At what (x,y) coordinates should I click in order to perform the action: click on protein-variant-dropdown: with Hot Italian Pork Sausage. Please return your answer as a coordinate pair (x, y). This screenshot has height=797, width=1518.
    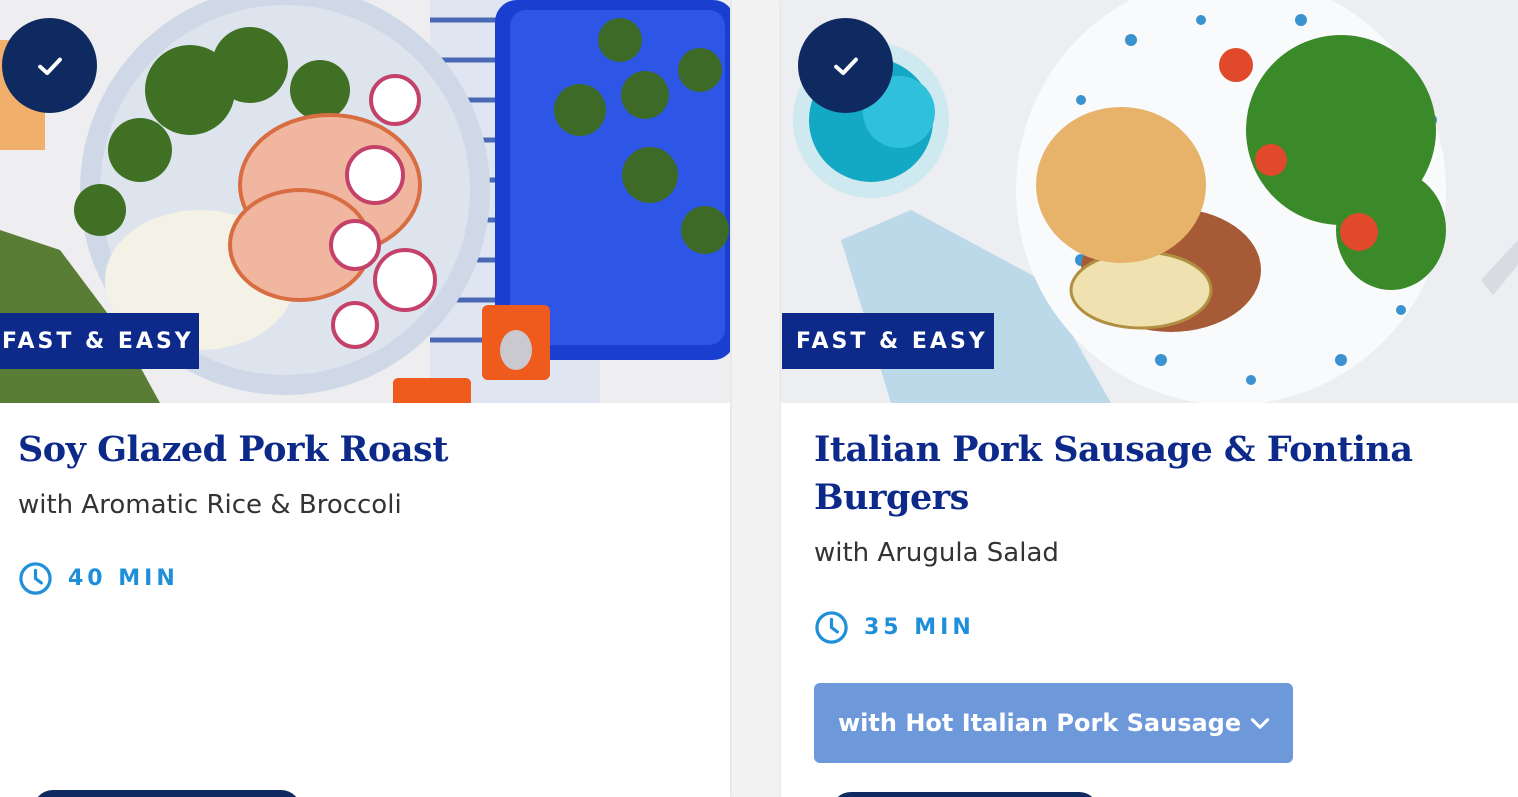
    Looking at the image, I should click on (1053, 723).